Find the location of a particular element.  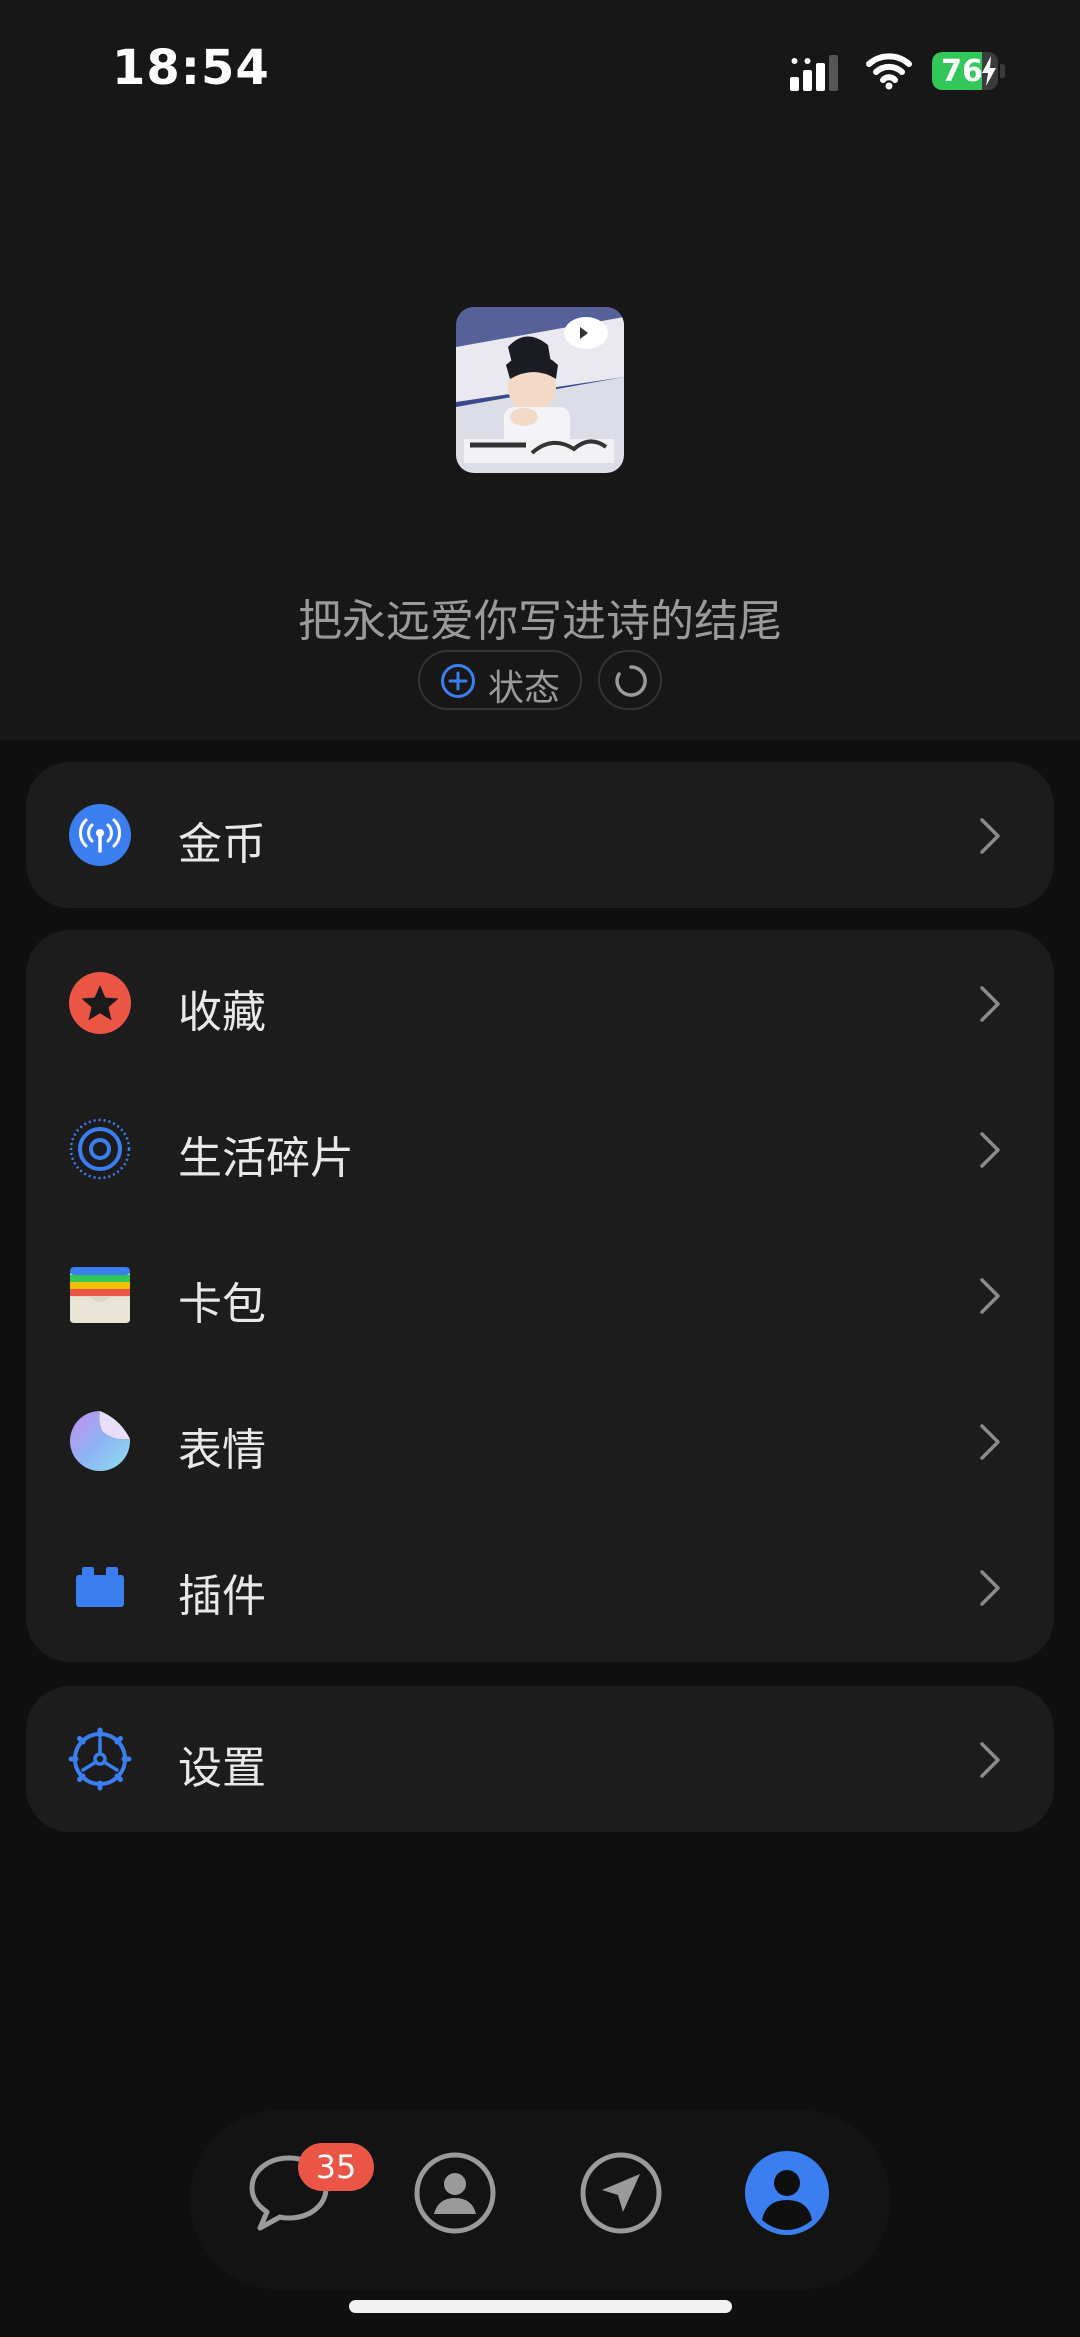

menu-item-label: 设置 is located at coordinates (222, 1768).